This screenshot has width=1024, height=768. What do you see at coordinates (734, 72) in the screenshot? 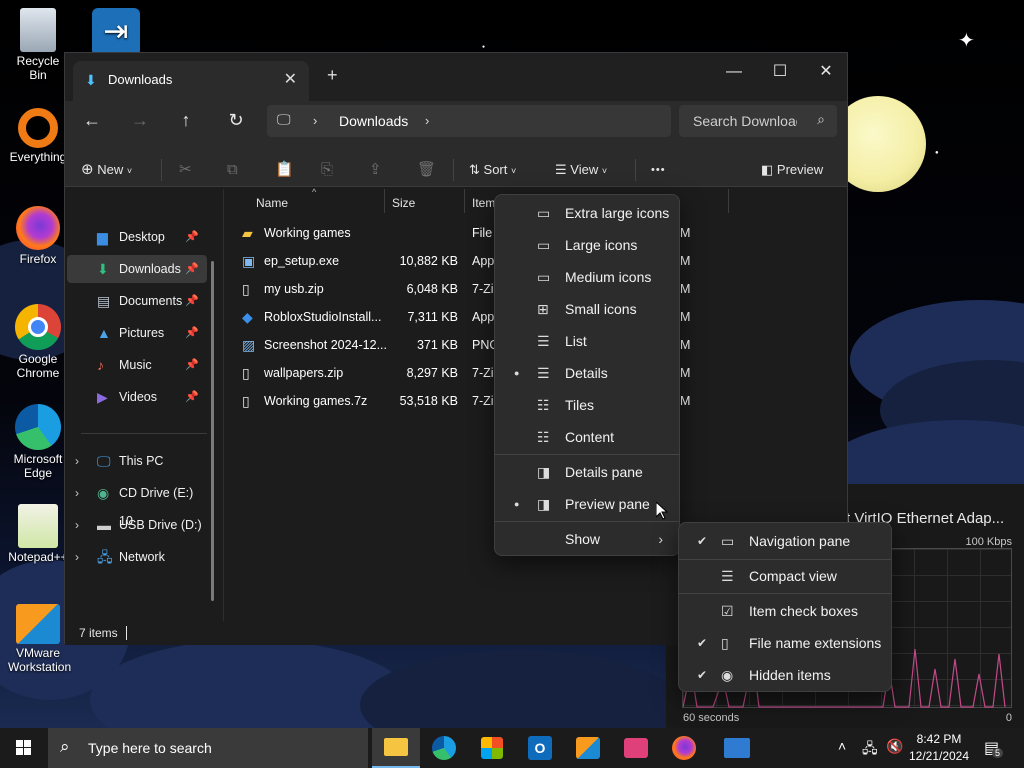
I see `minimize-button: —` at bounding box center [734, 72].